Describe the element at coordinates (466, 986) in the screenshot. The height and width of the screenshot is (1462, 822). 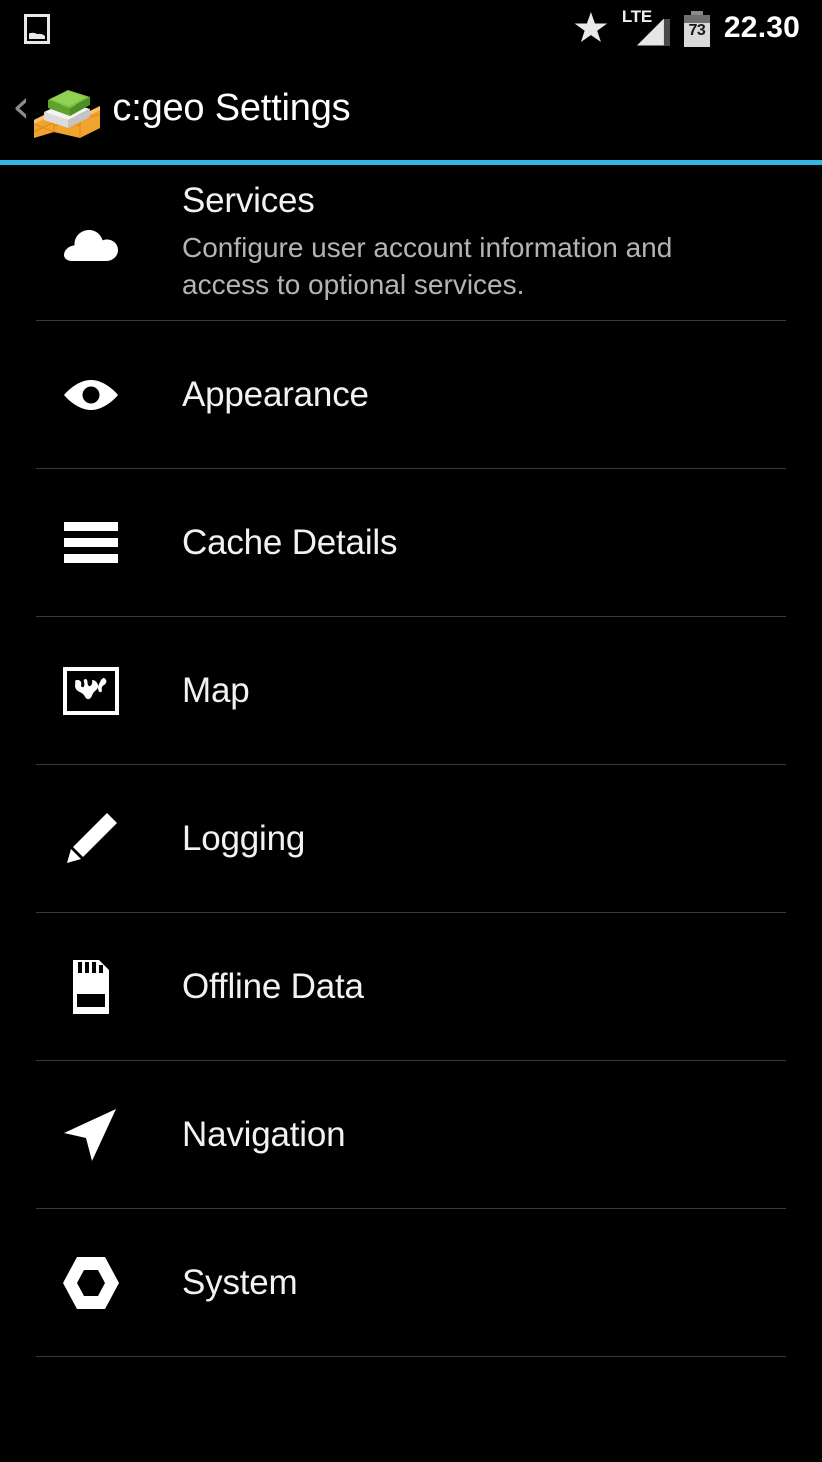
I see `settings-row-text: Offline Data` at that location.